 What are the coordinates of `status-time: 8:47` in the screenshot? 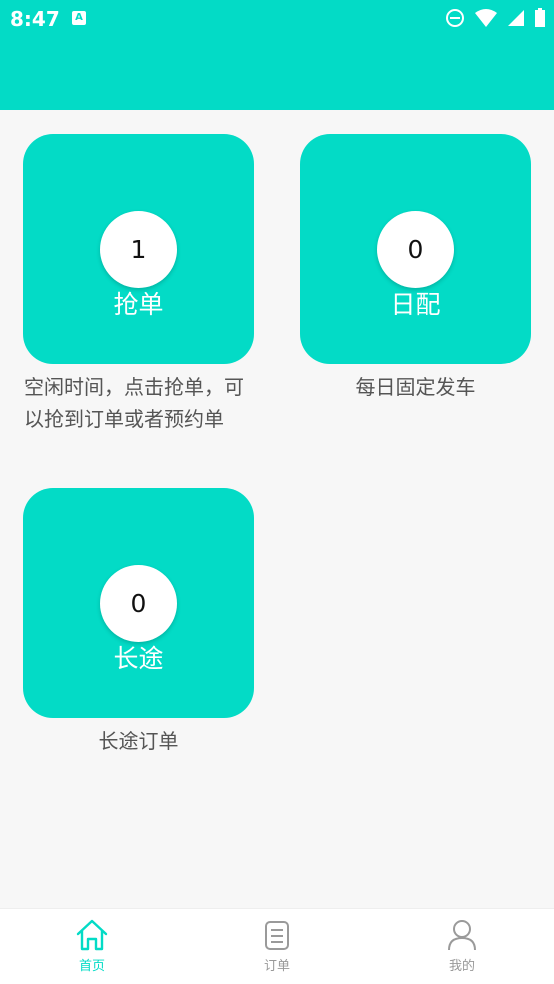 It's located at (35, 19).